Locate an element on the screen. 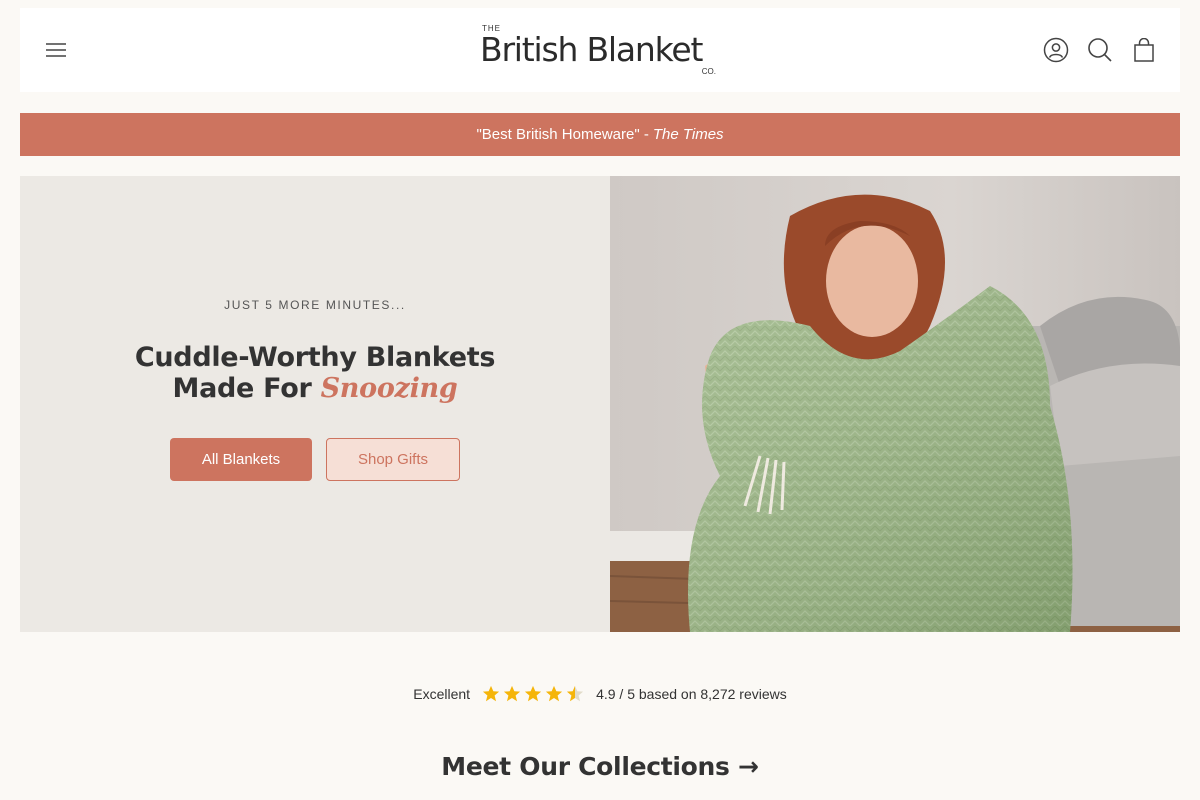 Image resolution: width=1200 pixels, height=800 pixels. collections-heading-link: Meet Our Collections → is located at coordinates (600, 766).